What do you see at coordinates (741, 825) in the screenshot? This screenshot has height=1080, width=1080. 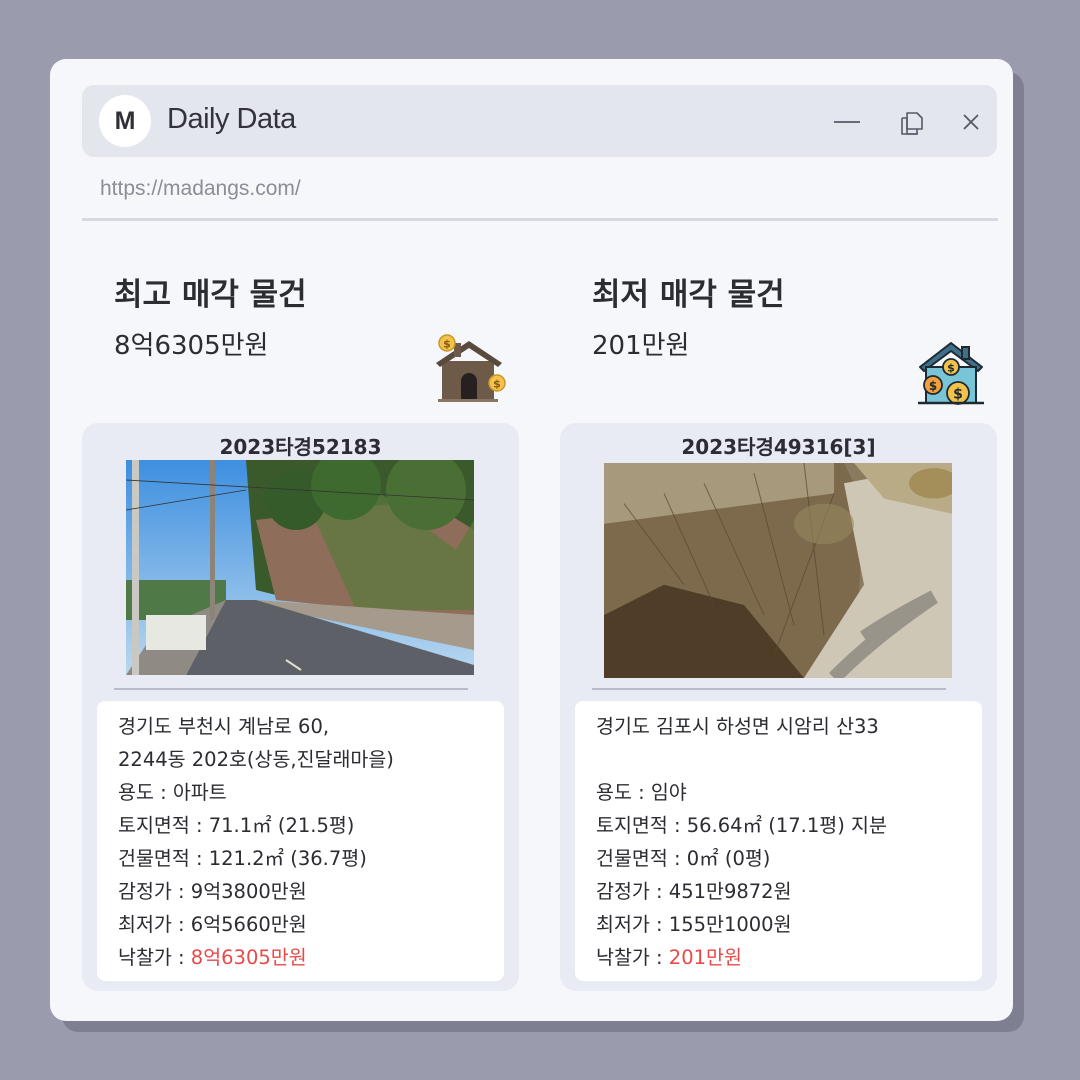 I see `land-area-line: 토지면적 : 56.64㎡ (17.1평) 지분` at bounding box center [741, 825].